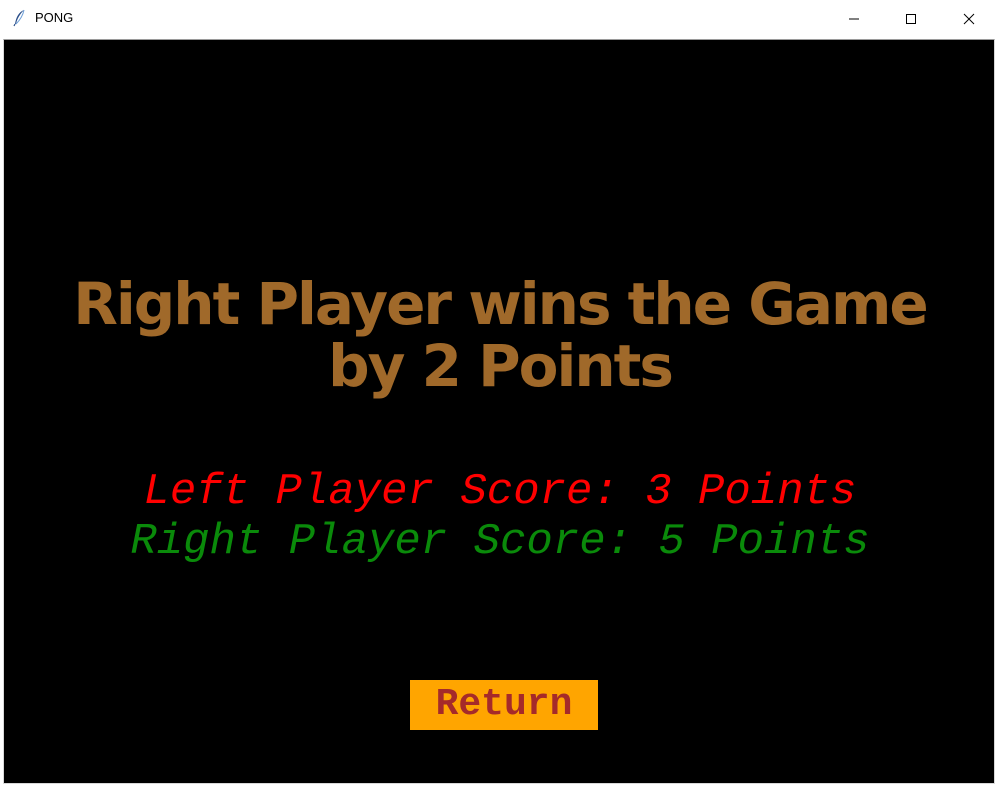  I want to click on minimize-button, so click(854, 18).